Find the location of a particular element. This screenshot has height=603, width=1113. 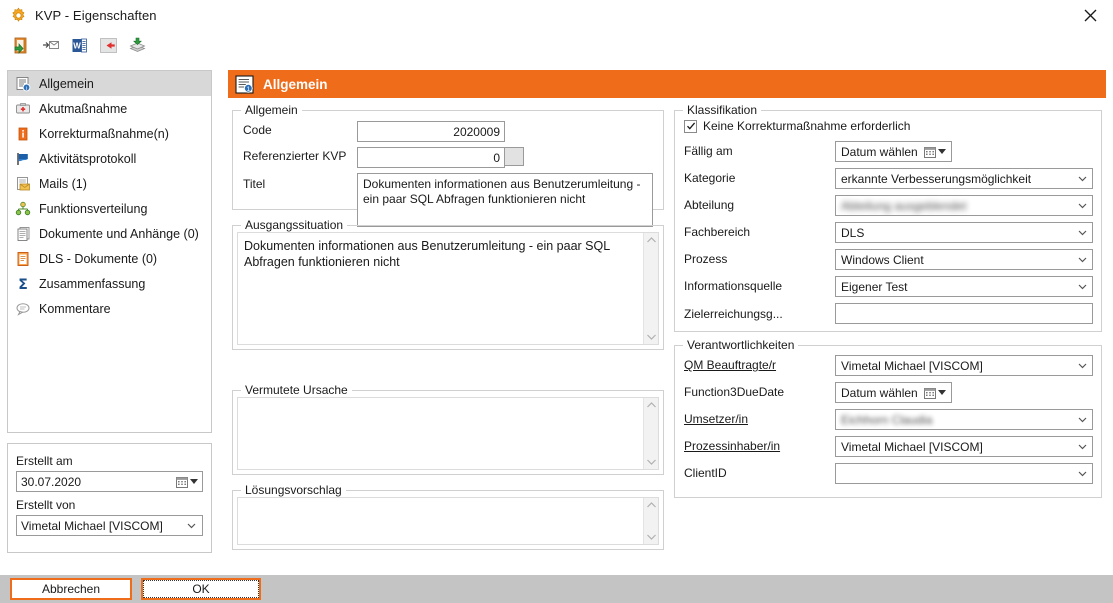

prozessinhaber-value: Vimetal Michael [VISCOM] is located at coordinates (912, 446).